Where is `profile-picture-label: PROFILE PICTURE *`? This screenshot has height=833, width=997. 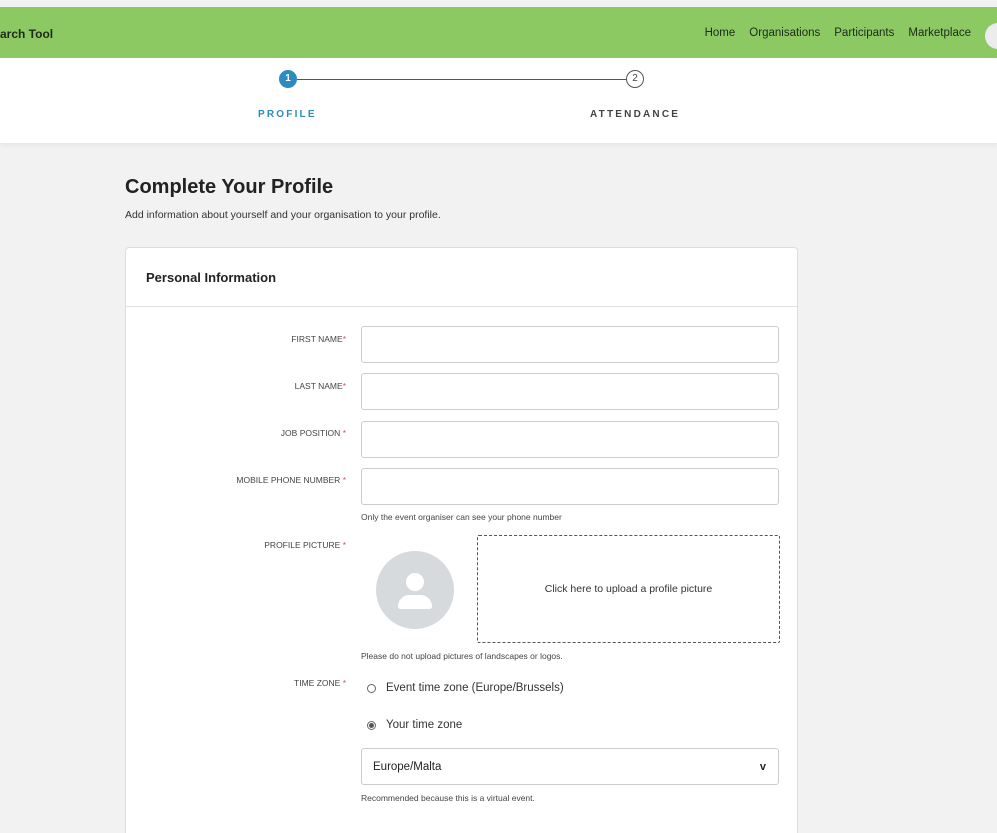 profile-picture-label: PROFILE PICTURE * is located at coordinates (305, 545).